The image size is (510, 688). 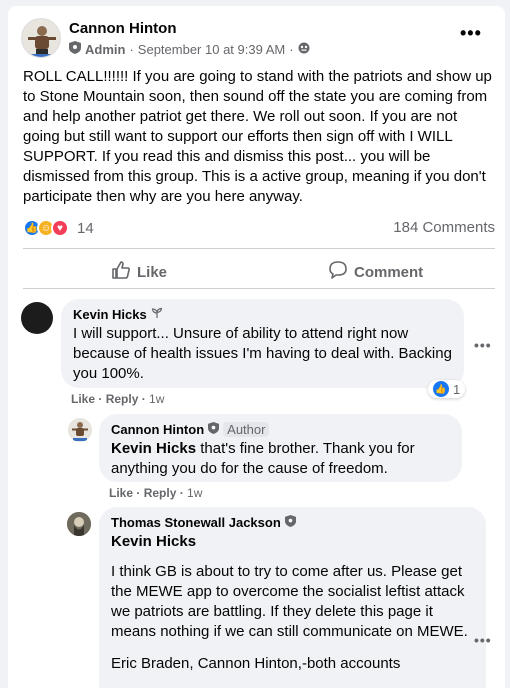 I want to click on globe-icon, so click(x=304, y=49).